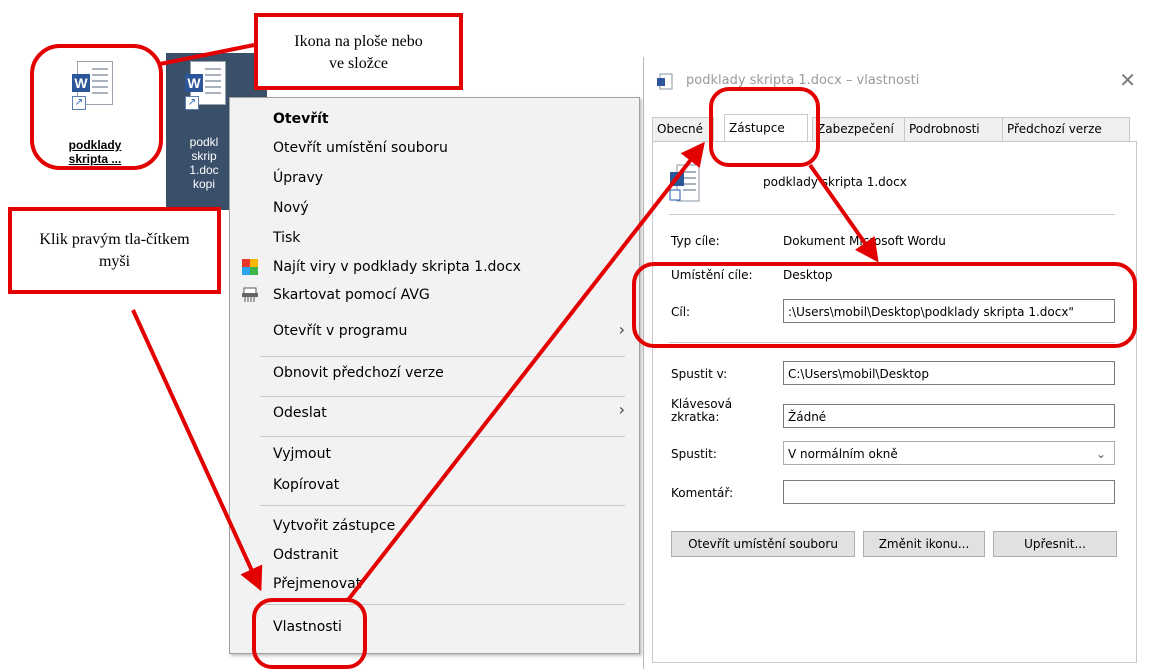 Image resolution: width=1149 pixels, height=669 pixels. Describe the element at coordinates (205, 85) in the screenshot. I see `word-document-icon: W ↗` at that location.